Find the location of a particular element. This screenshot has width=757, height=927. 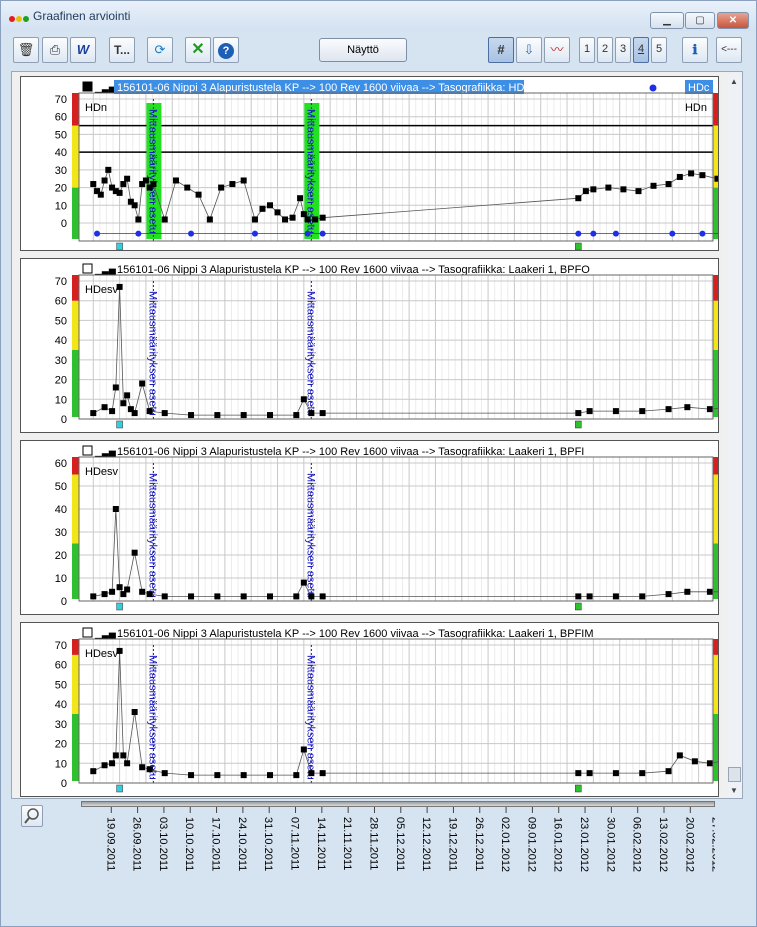

display-button: Näyttö is located at coordinates (363, 50).